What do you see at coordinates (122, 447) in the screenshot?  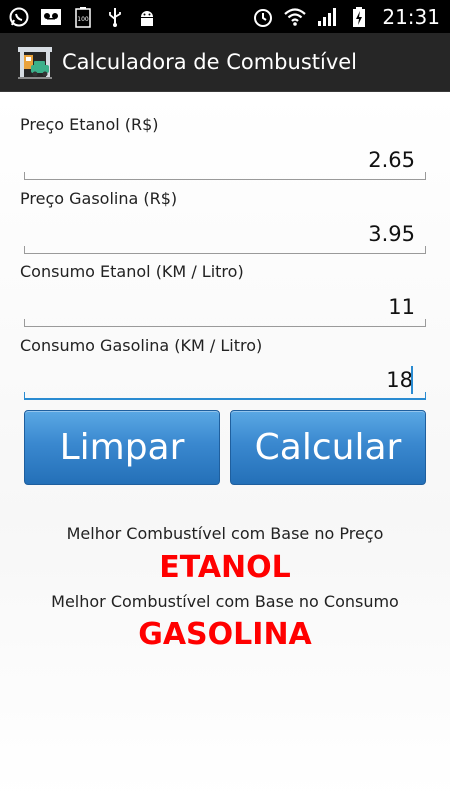 I see `limpar-button: Limpar` at bounding box center [122, 447].